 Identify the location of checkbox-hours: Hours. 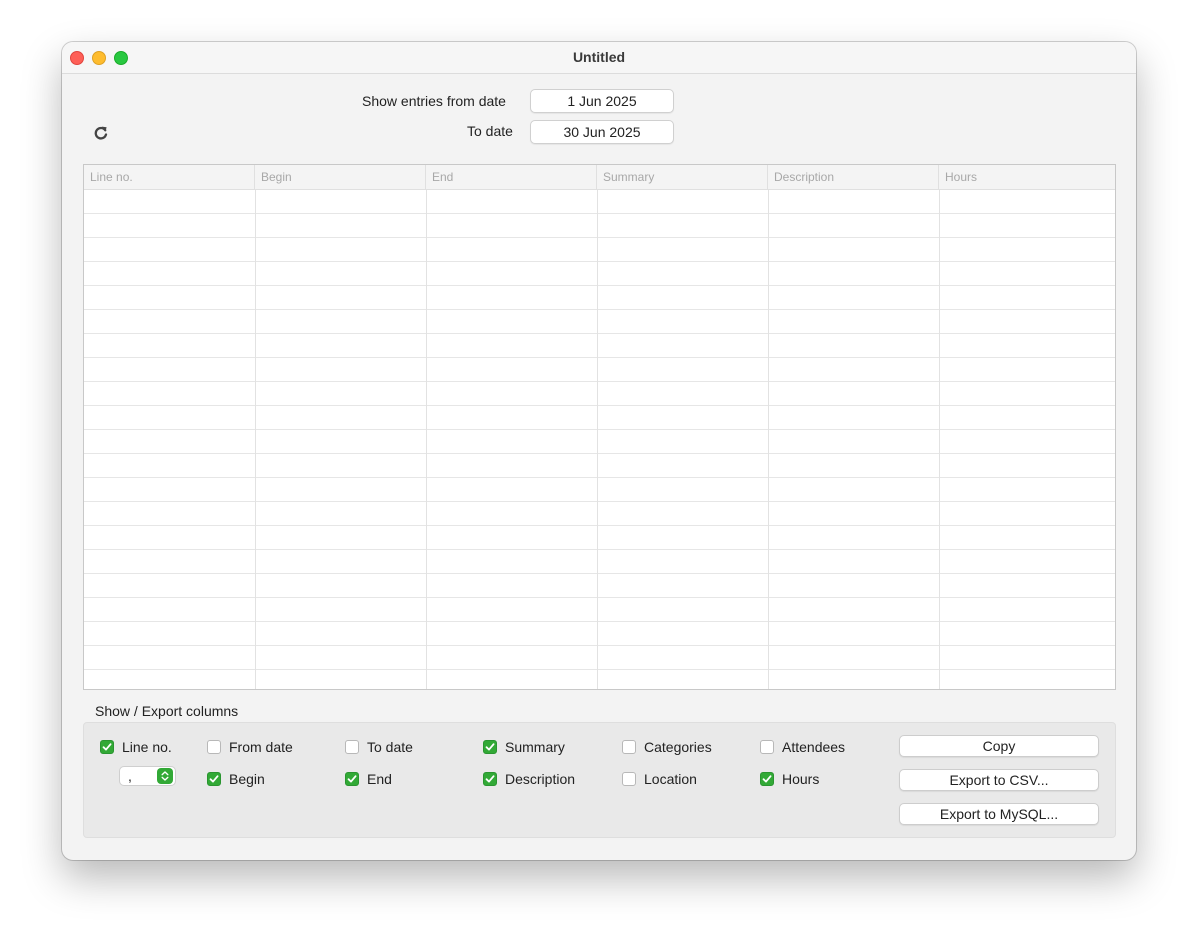
(789, 779).